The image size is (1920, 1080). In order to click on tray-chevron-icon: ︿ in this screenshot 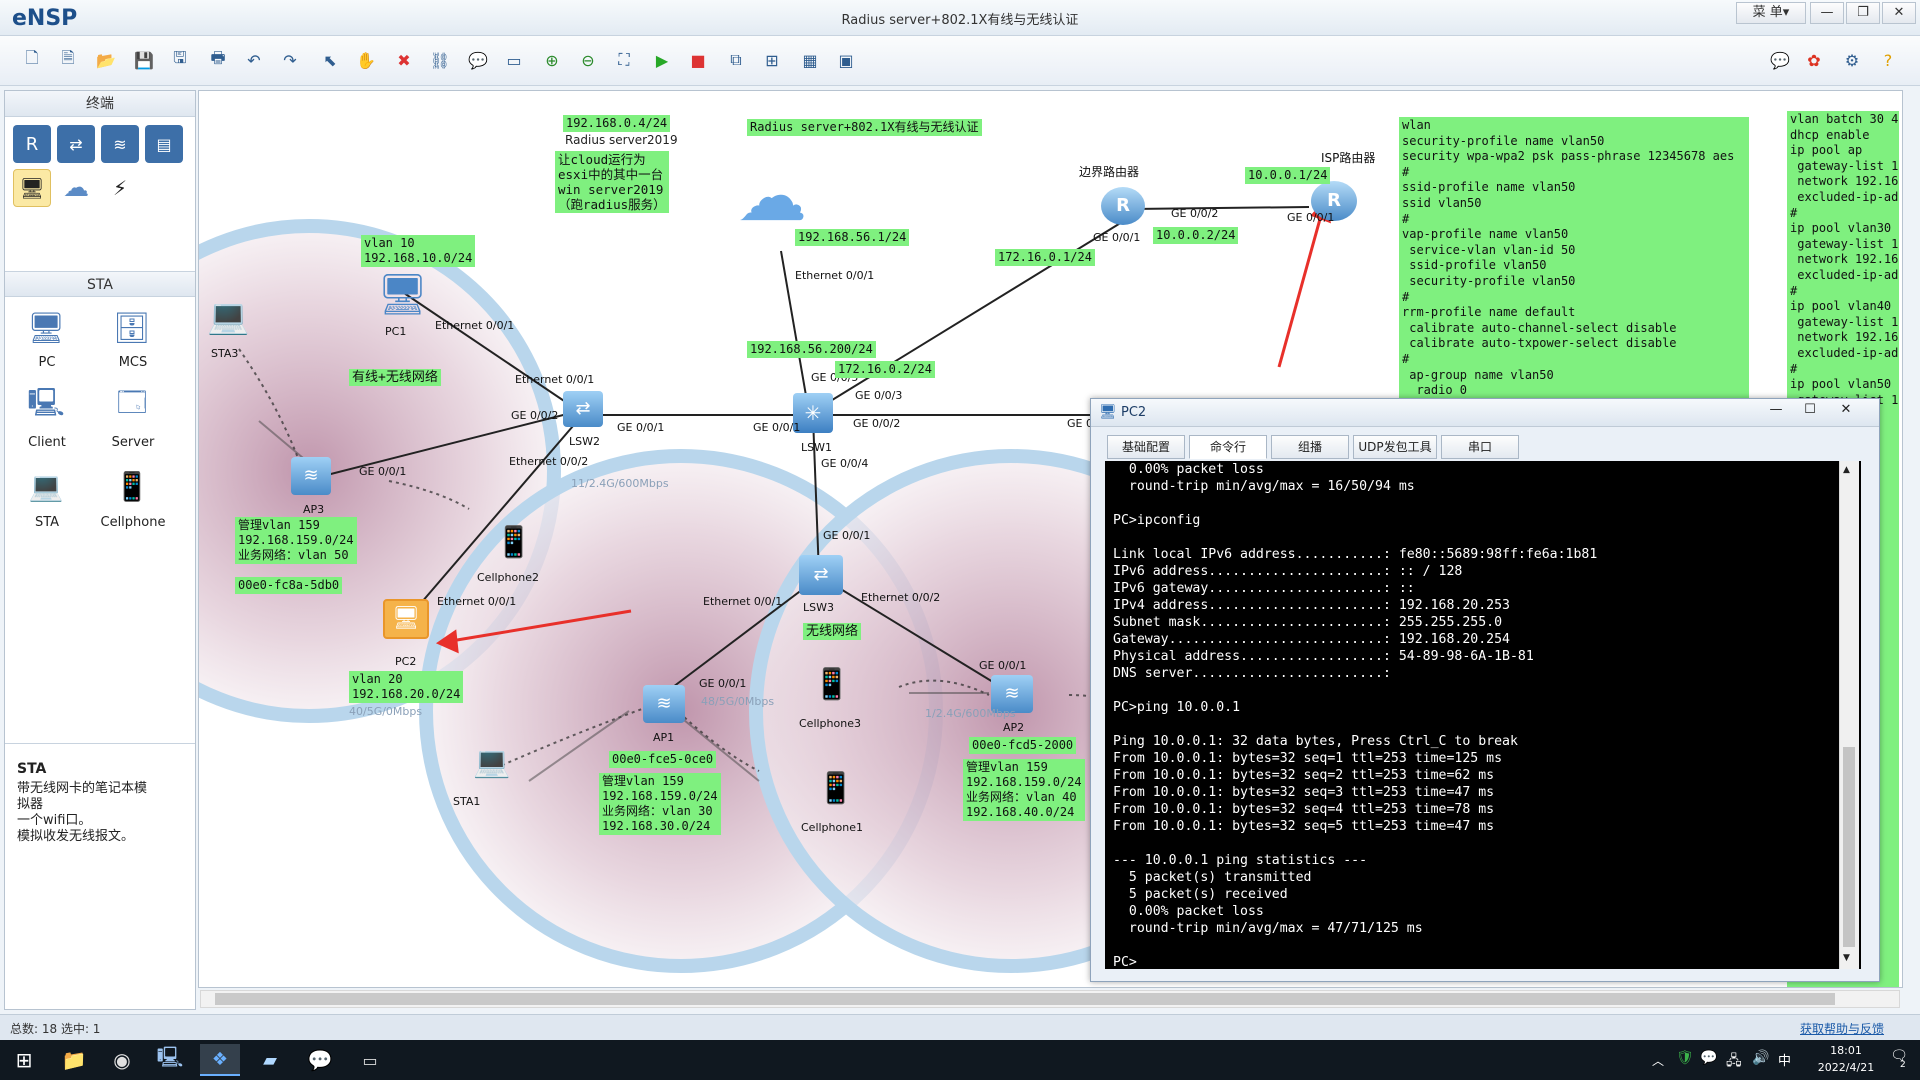, I will do `click(1658, 1060)`.